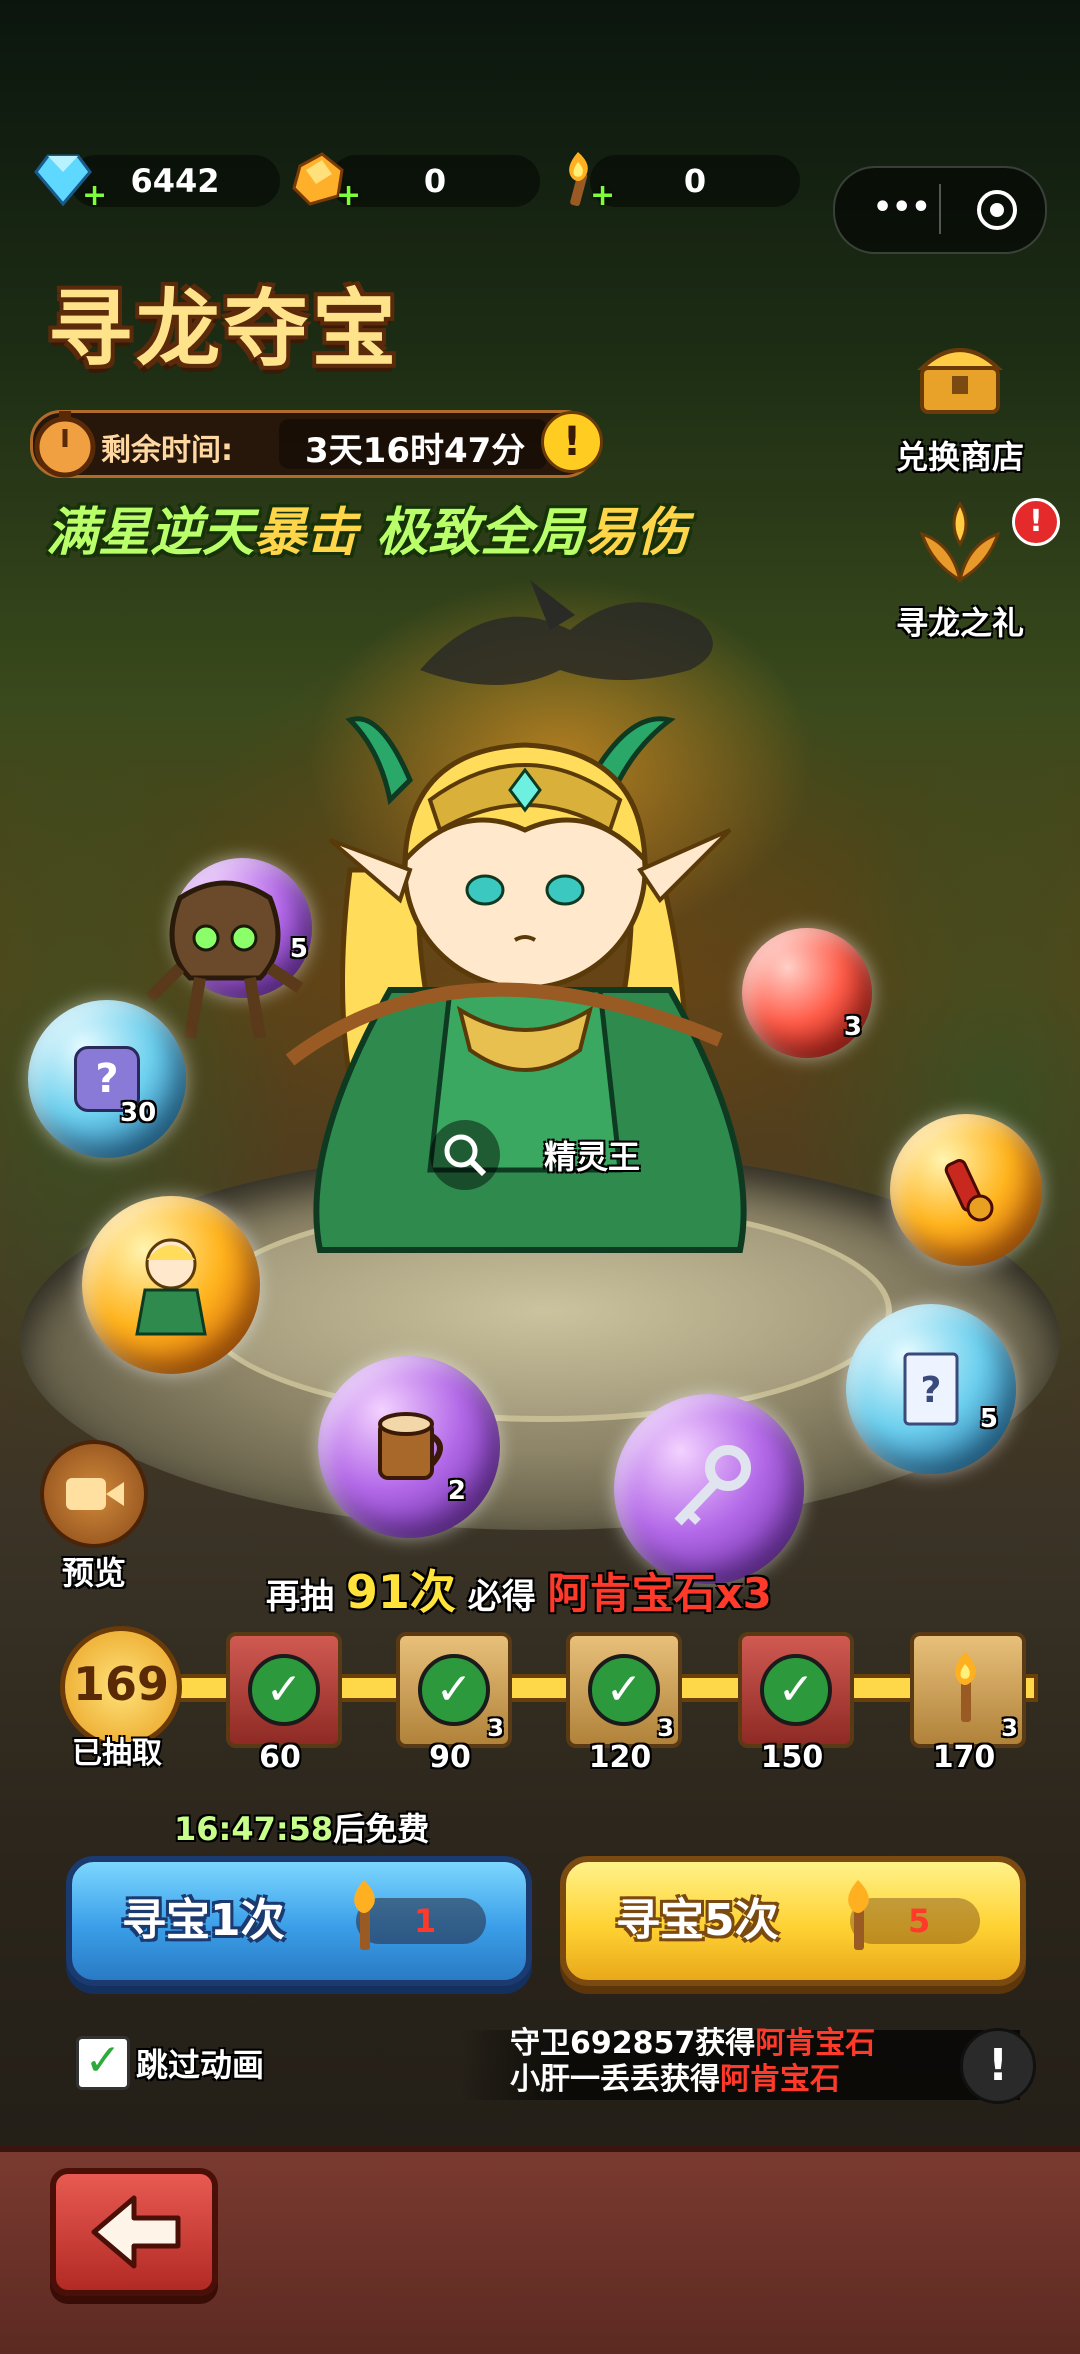 The width and height of the screenshot is (1080, 2354). I want to click on torch-value: 0, so click(695, 181).